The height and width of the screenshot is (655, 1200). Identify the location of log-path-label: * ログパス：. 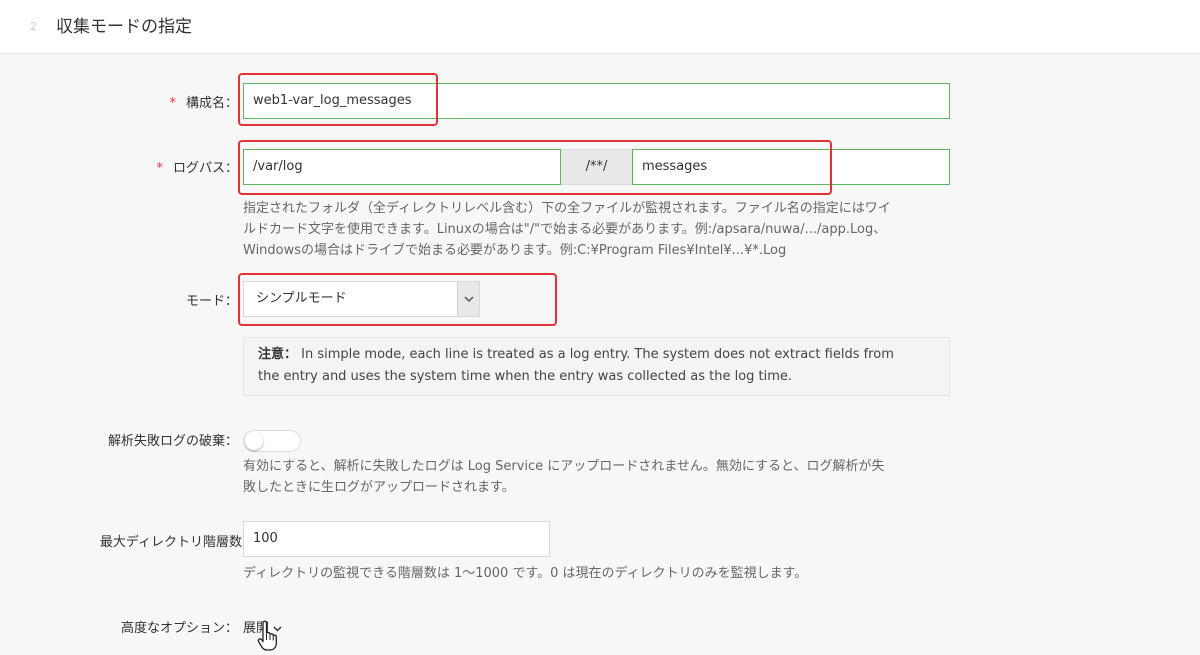
(197, 166).